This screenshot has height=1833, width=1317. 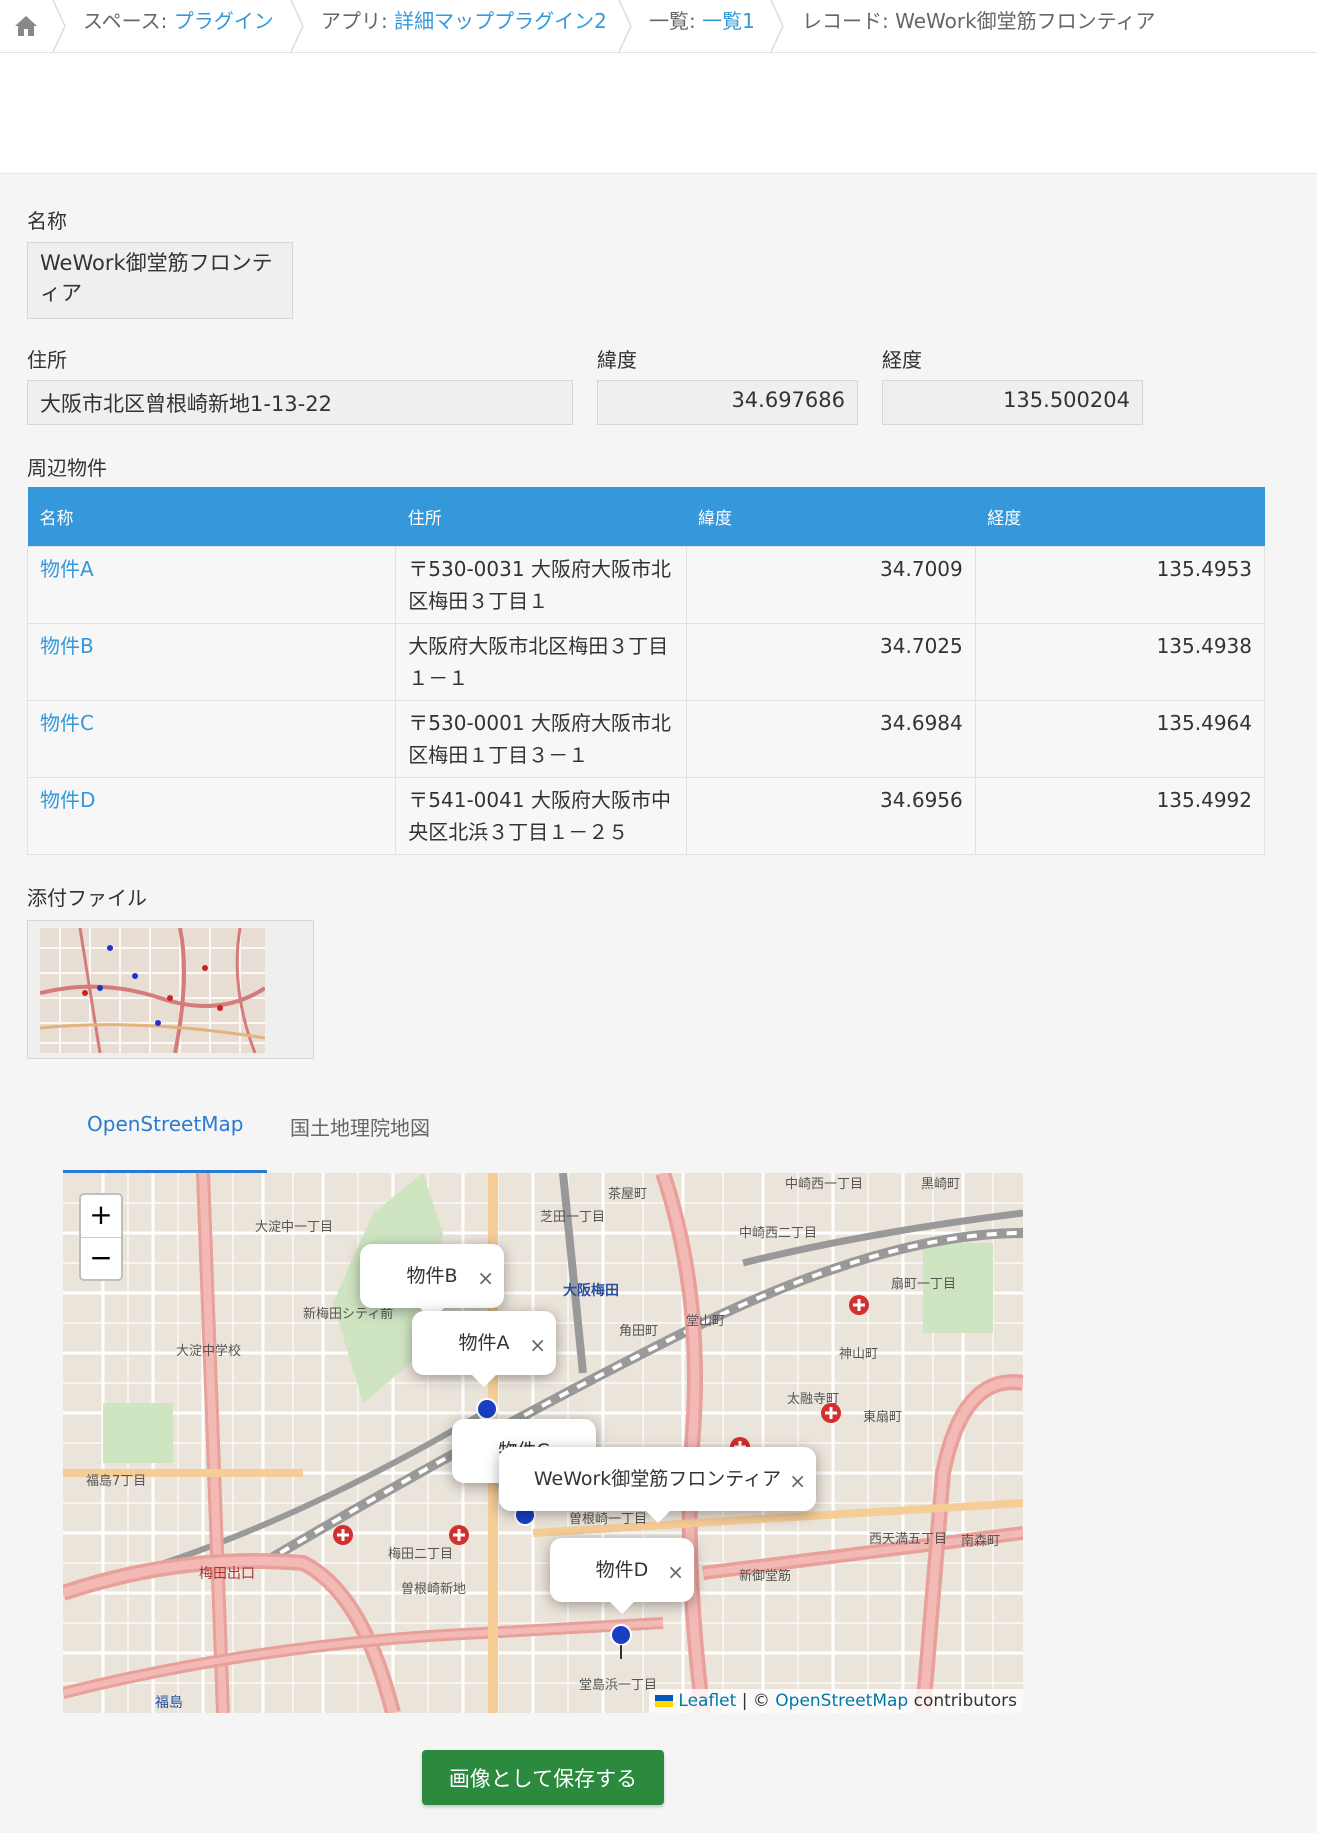 I want to click on map-label: 中崎西二丁目, so click(x=778, y=1233).